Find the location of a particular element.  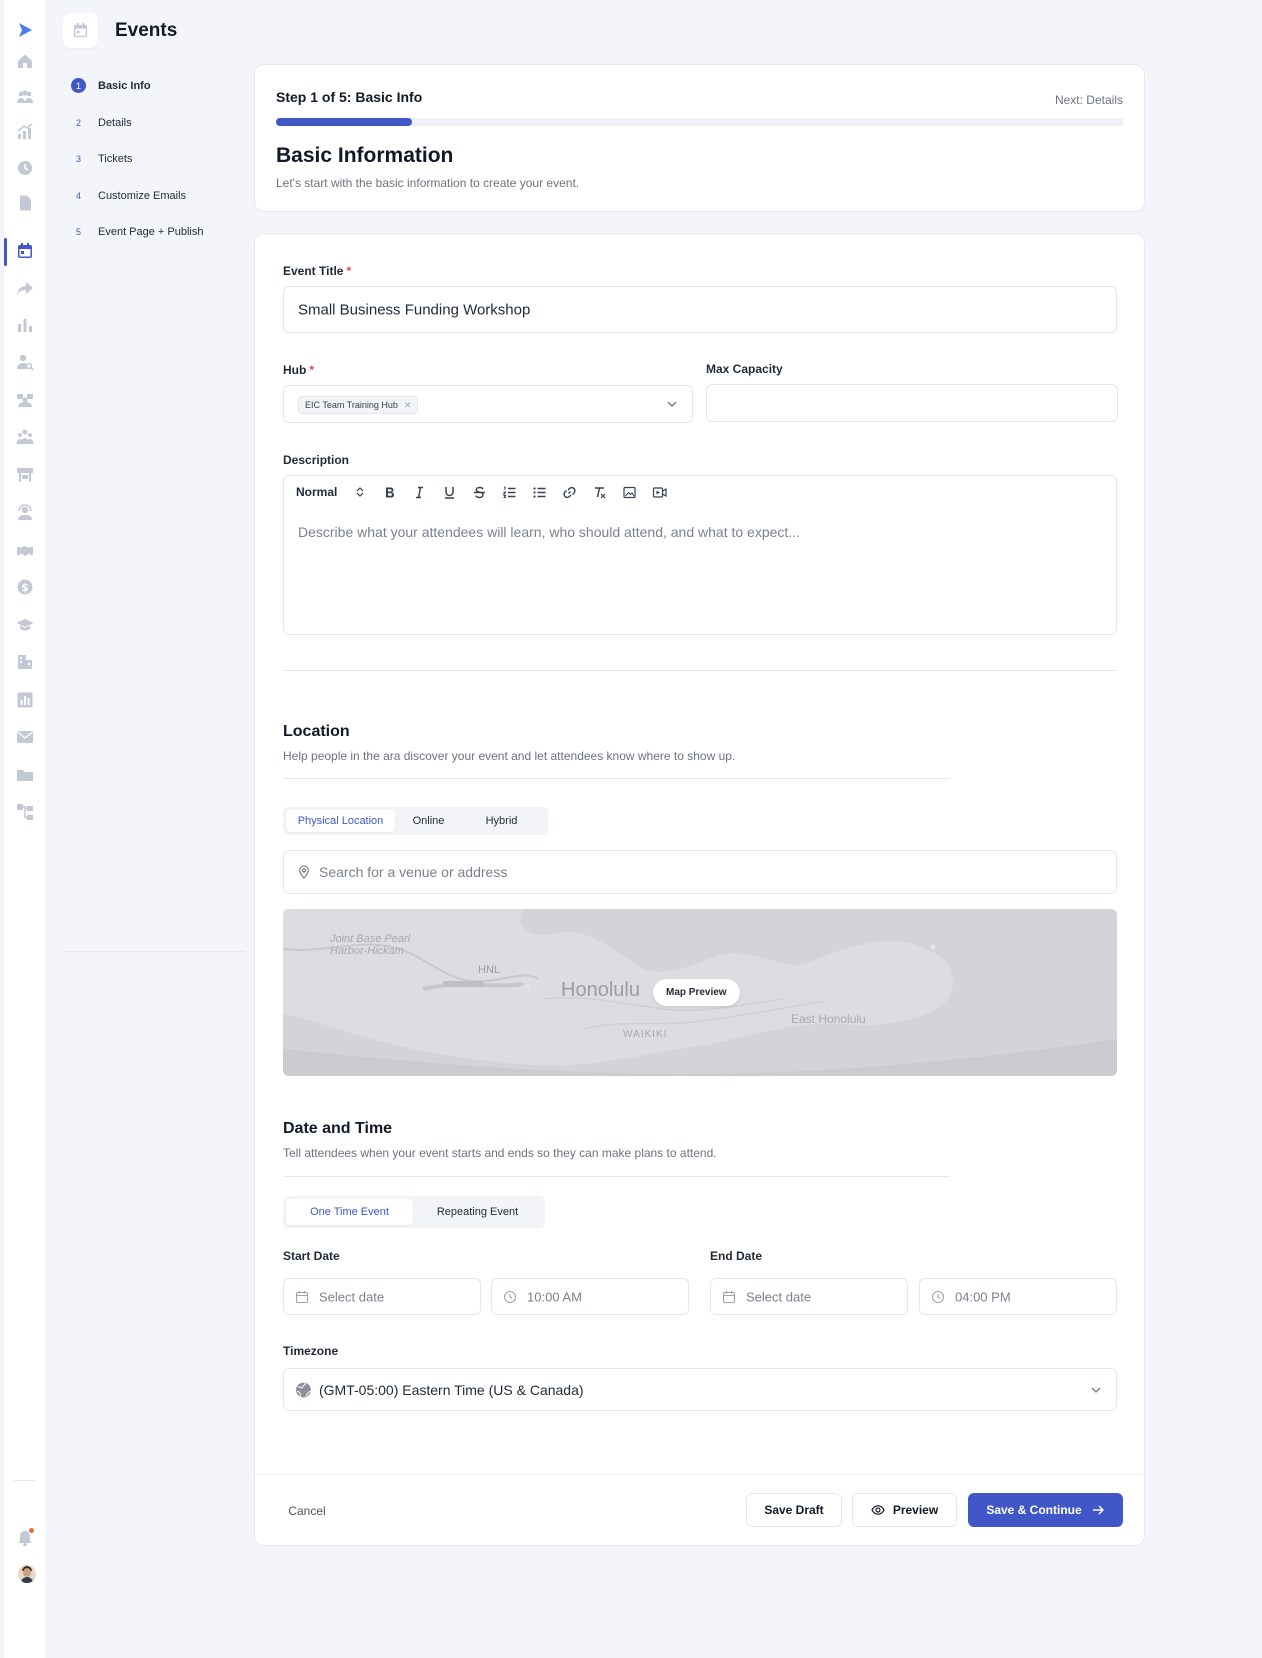

building-icon is located at coordinates (25, 662).